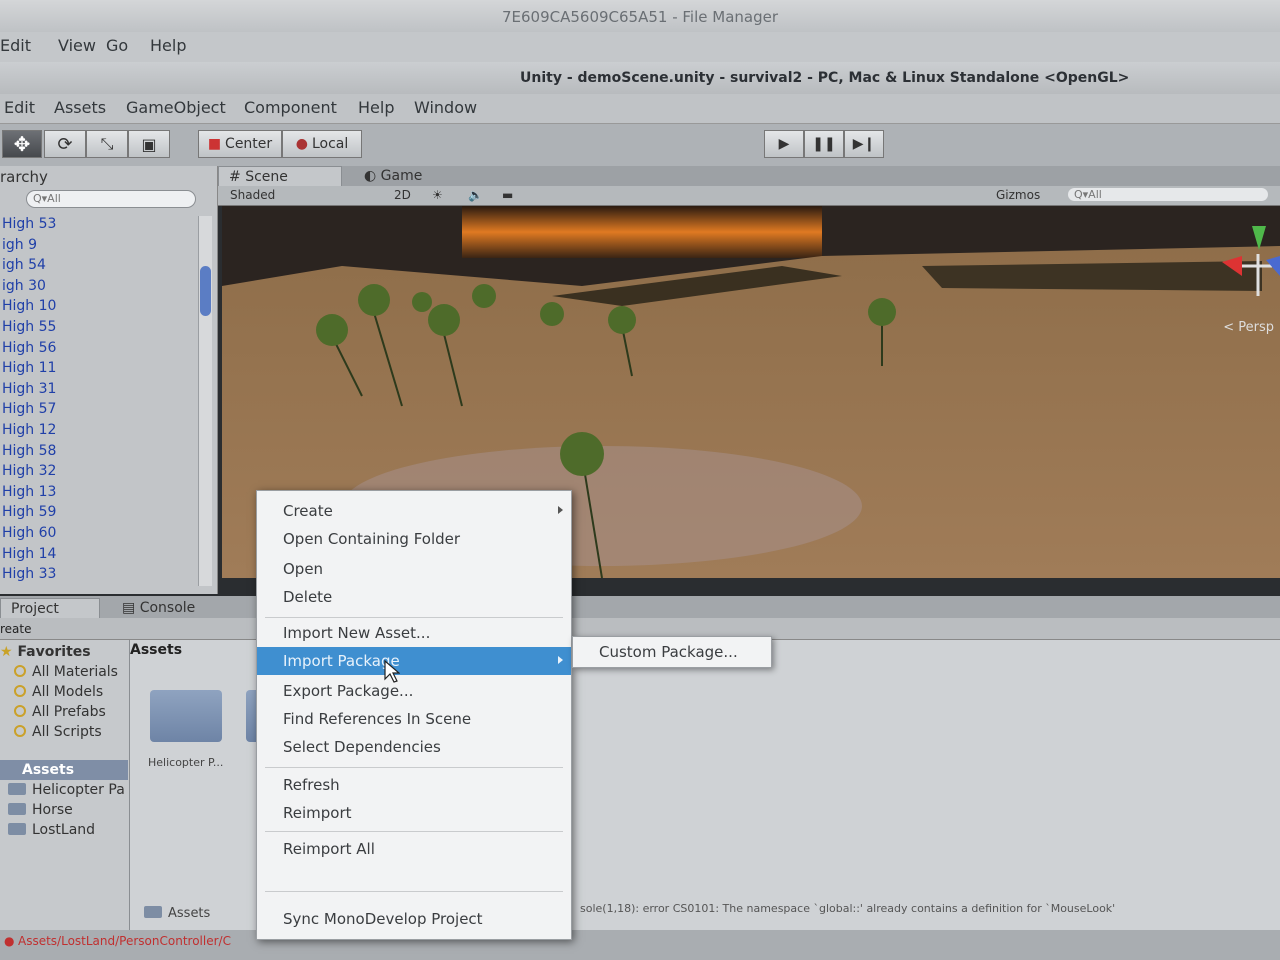  What do you see at coordinates (168, 45) in the screenshot?
I see `fm-menu-help: Help` at bounding box center [168, 45].